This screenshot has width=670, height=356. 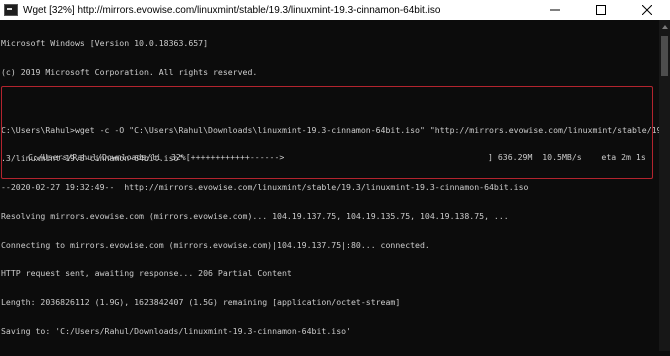 I want to click on maximize-button, so click(x=601, y=10).